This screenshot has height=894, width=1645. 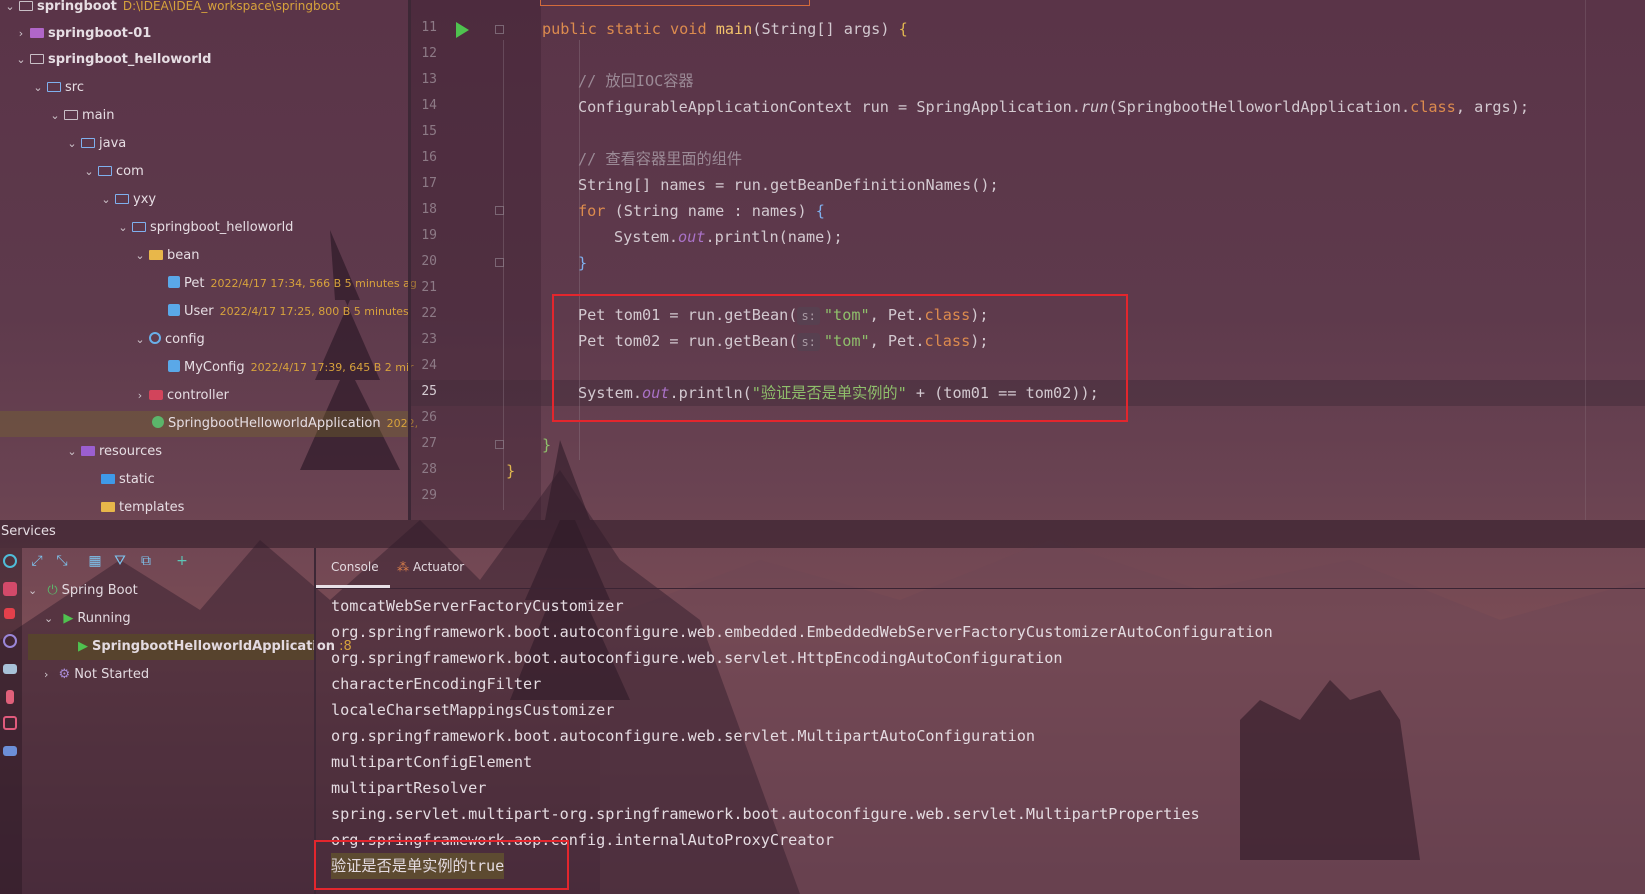 I want to click on line-number: 19, so click(x=429, y=235).